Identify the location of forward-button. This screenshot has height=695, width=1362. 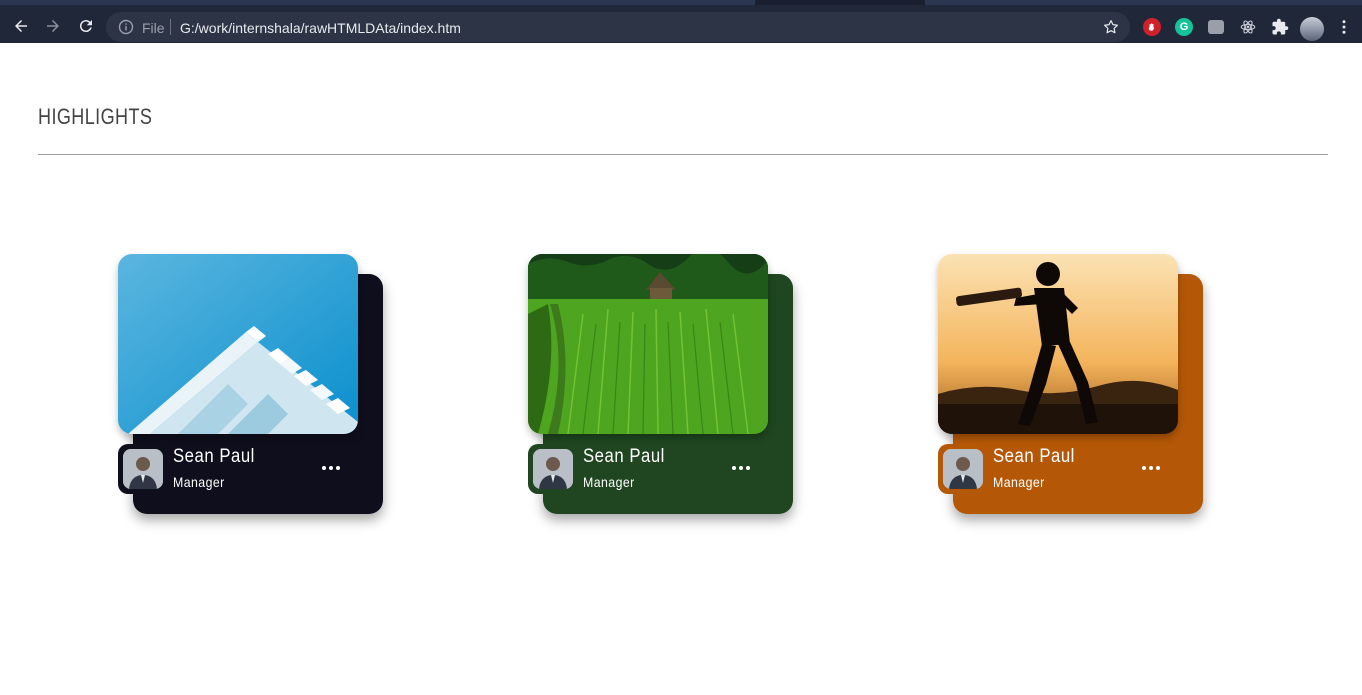
(53, 26).